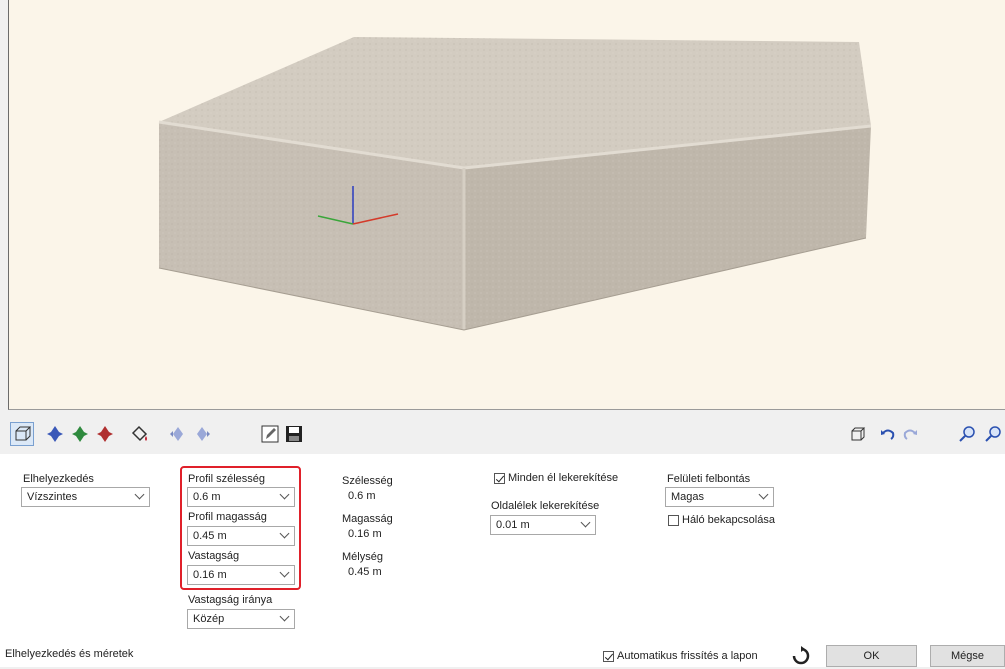 The width and height of the screenshot is (1005, 669). I want to click on zoom-in-icon, so click(967, 434).